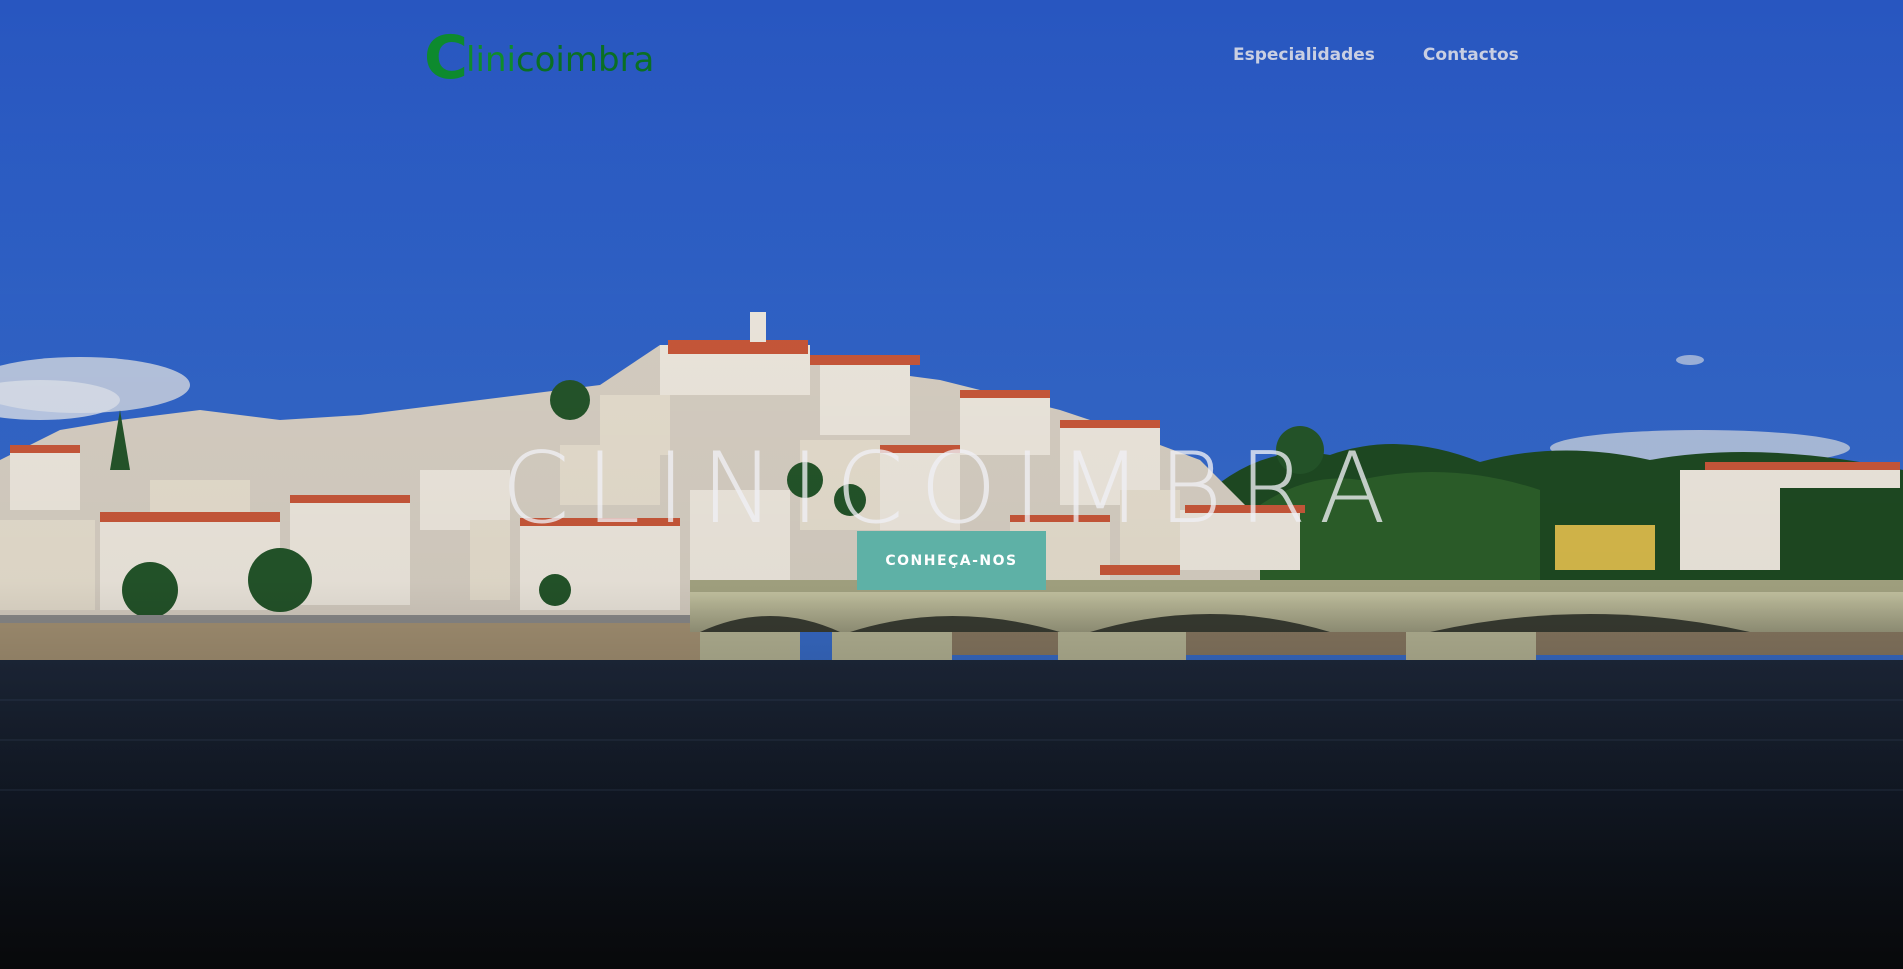 This screenshot has width=1903, height=969. I want to click on logo-initial: C, so click(446, 58).